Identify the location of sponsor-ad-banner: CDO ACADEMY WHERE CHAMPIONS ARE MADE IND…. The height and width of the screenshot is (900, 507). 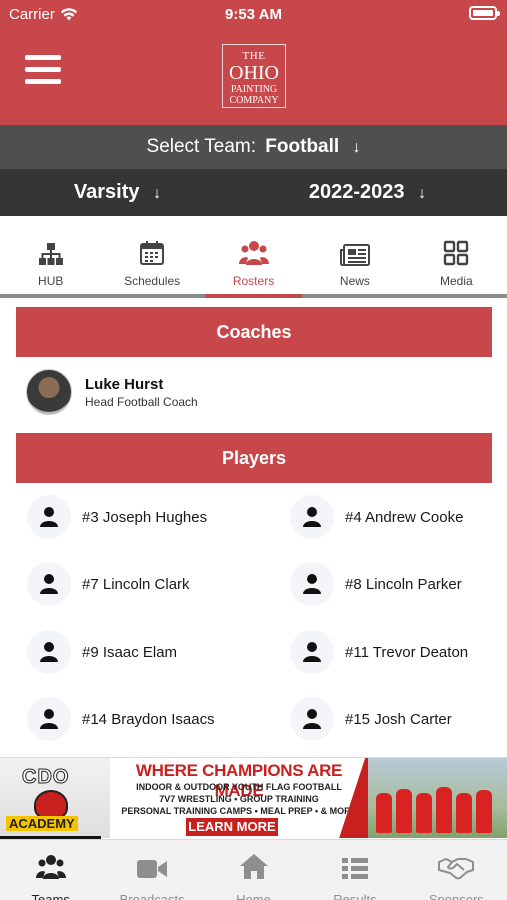
(253, 797).